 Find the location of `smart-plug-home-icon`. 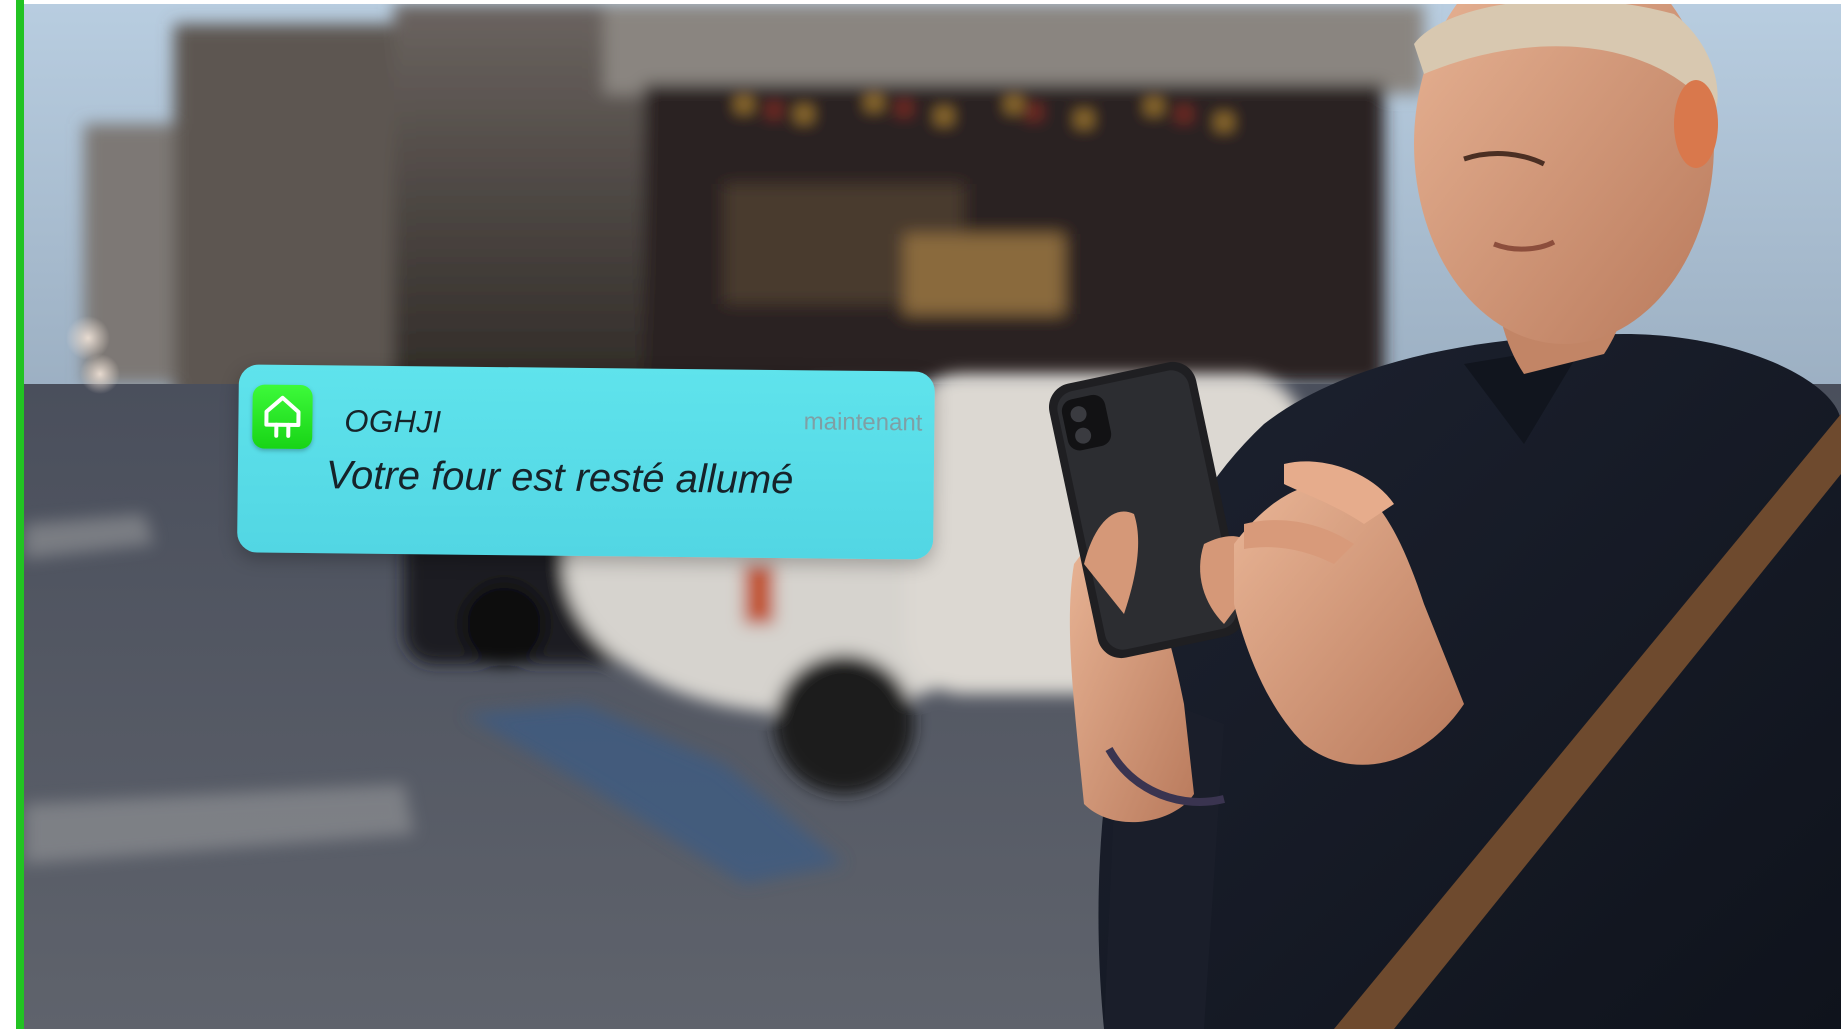

smart-plug-home-icon is located at coordinates (282, 416).